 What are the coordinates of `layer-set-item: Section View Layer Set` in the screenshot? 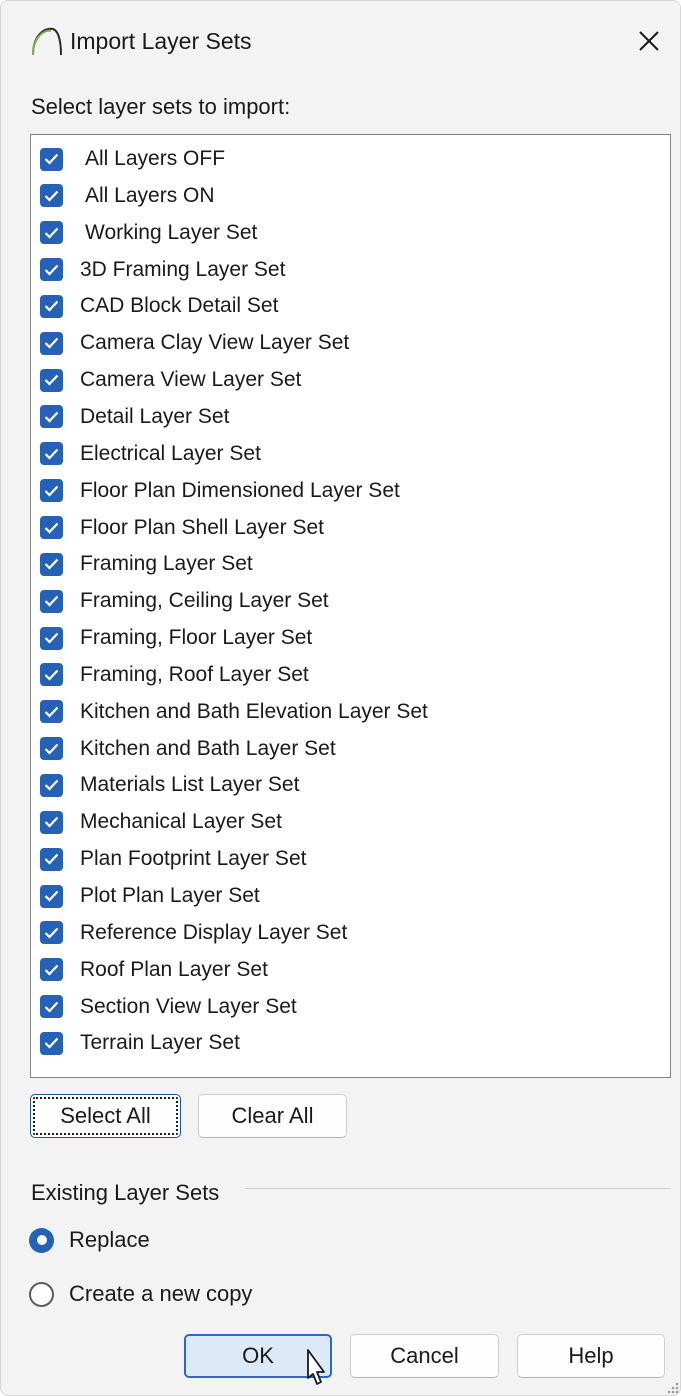 It's located at (350, 1007).